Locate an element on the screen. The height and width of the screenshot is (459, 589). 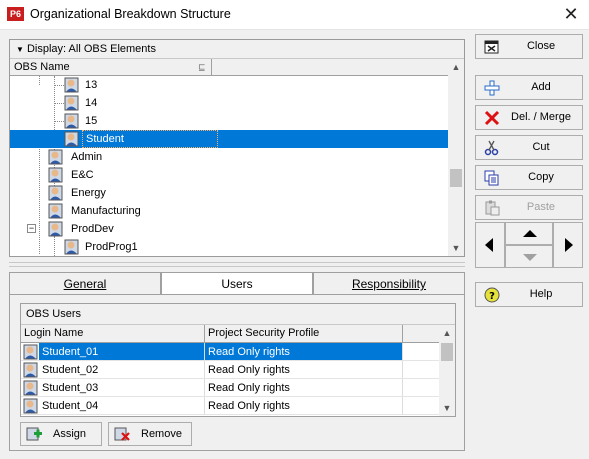
obs-name-column-header: OBS Name is located at coordinates (111, 67).